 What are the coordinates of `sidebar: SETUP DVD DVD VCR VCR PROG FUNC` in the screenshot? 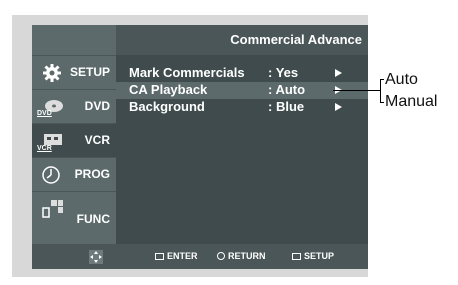 It's located at (74, 134).